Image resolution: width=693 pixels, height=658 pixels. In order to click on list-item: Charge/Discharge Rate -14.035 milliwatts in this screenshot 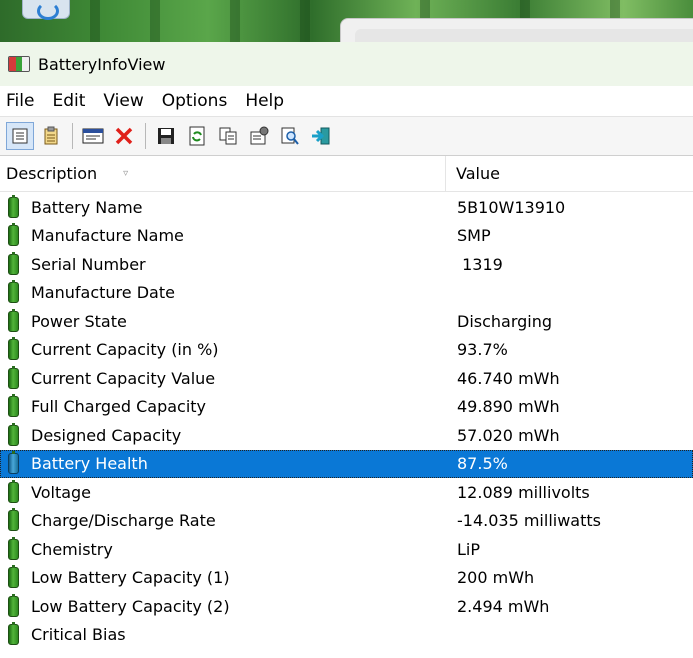, I will do `click(346, 521)`.